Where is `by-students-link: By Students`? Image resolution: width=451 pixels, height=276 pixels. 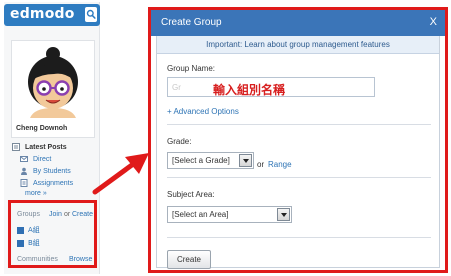 by-students-link: By Students is located at coordinates (52, 171).